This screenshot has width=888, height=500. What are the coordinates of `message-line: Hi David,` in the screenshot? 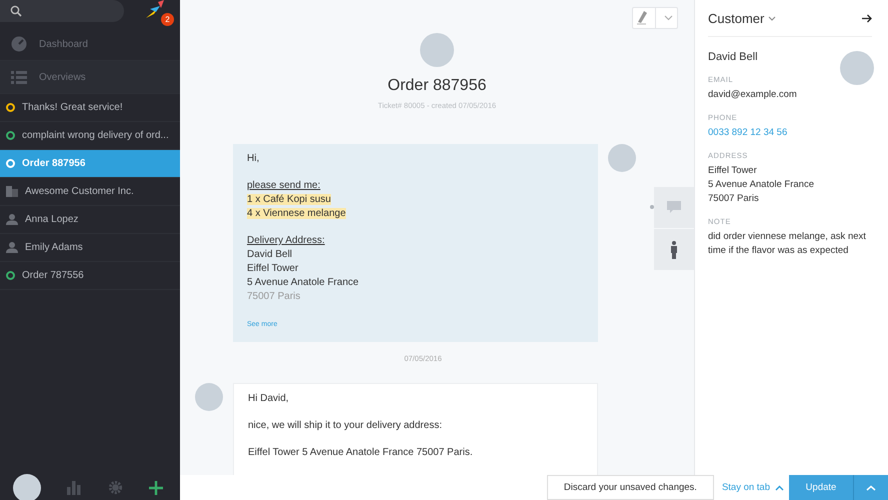 It's located at (268, 398).